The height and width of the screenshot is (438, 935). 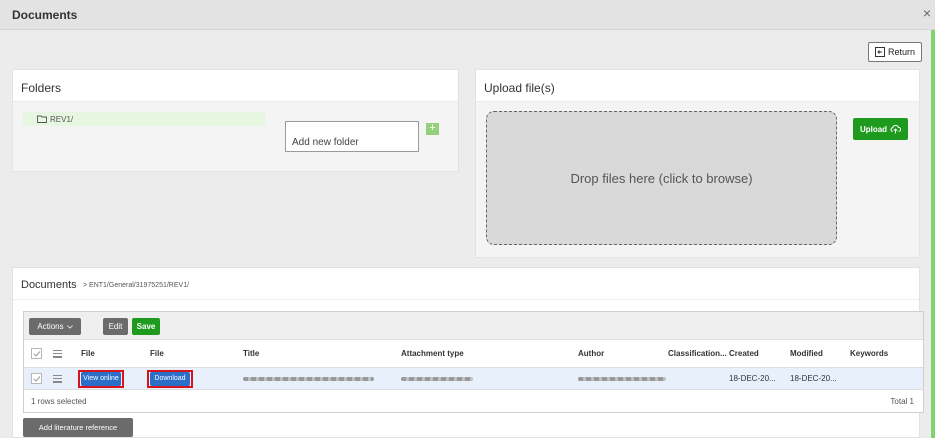 I want to click on download-highlight, so click(x=170, y=379).